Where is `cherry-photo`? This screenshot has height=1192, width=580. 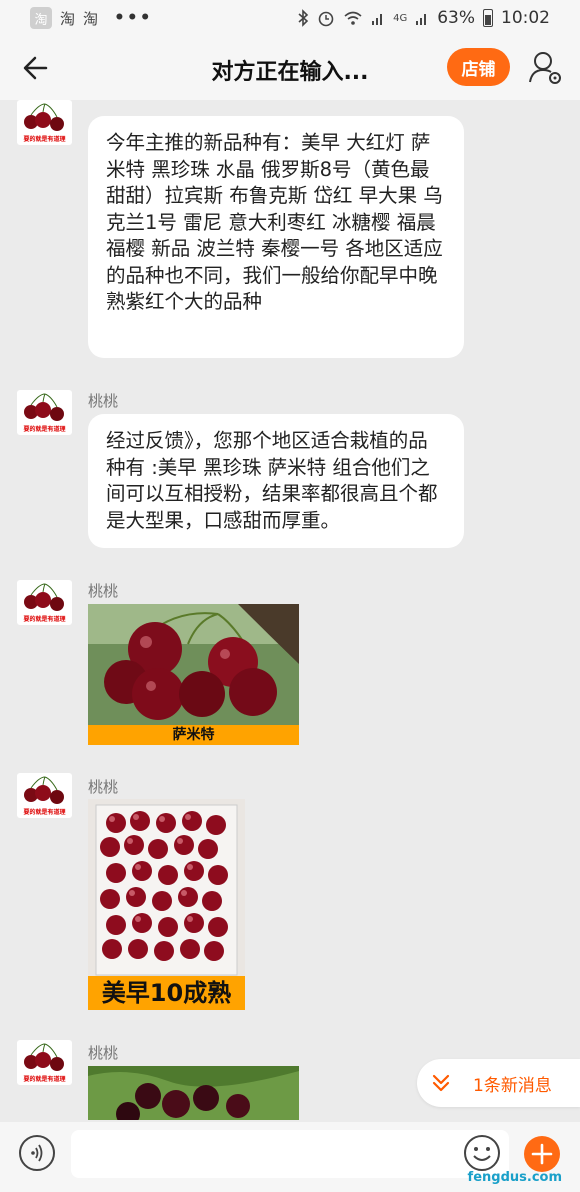 cherry-photo is located at coordinates (193, 674).